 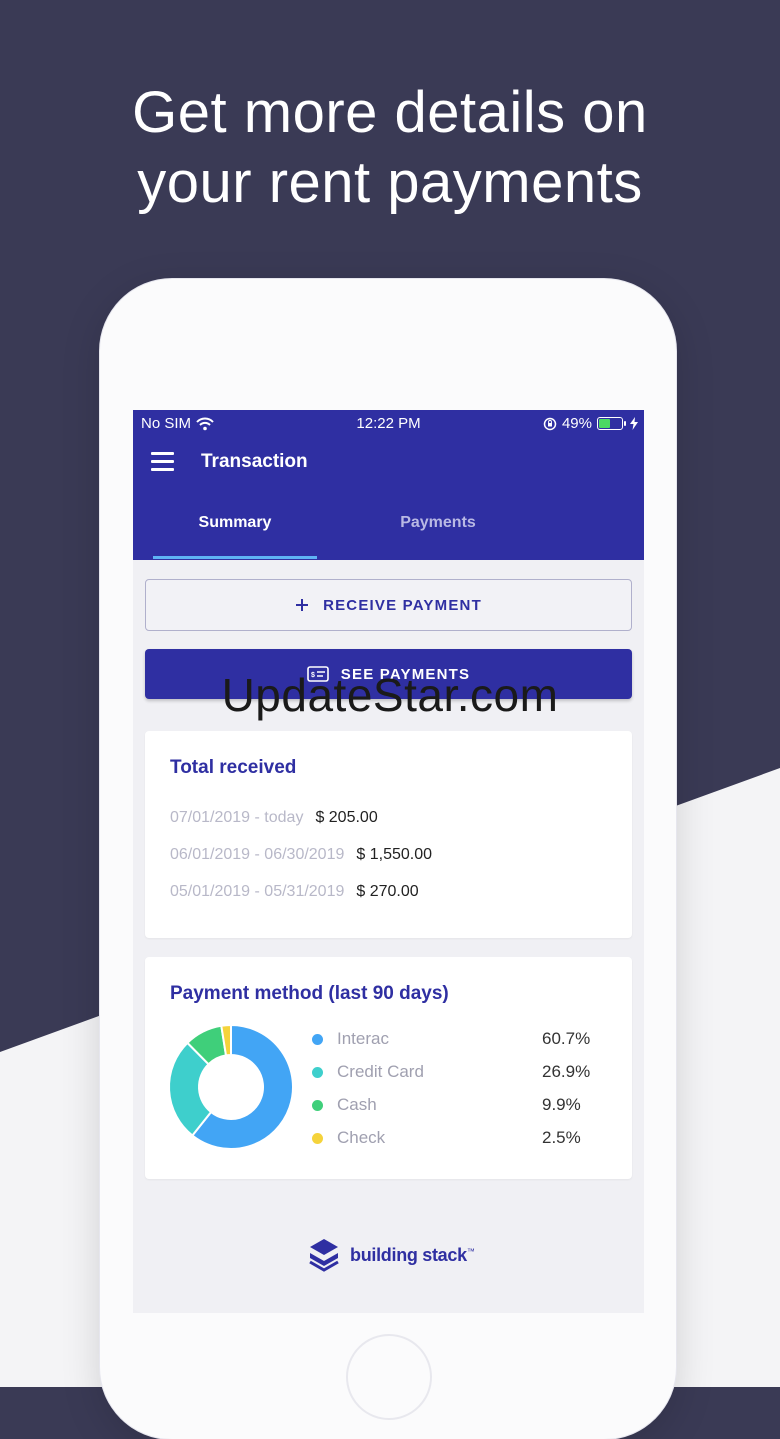 I want to click on app-bar: Transaction, so click(x=388, y=498).